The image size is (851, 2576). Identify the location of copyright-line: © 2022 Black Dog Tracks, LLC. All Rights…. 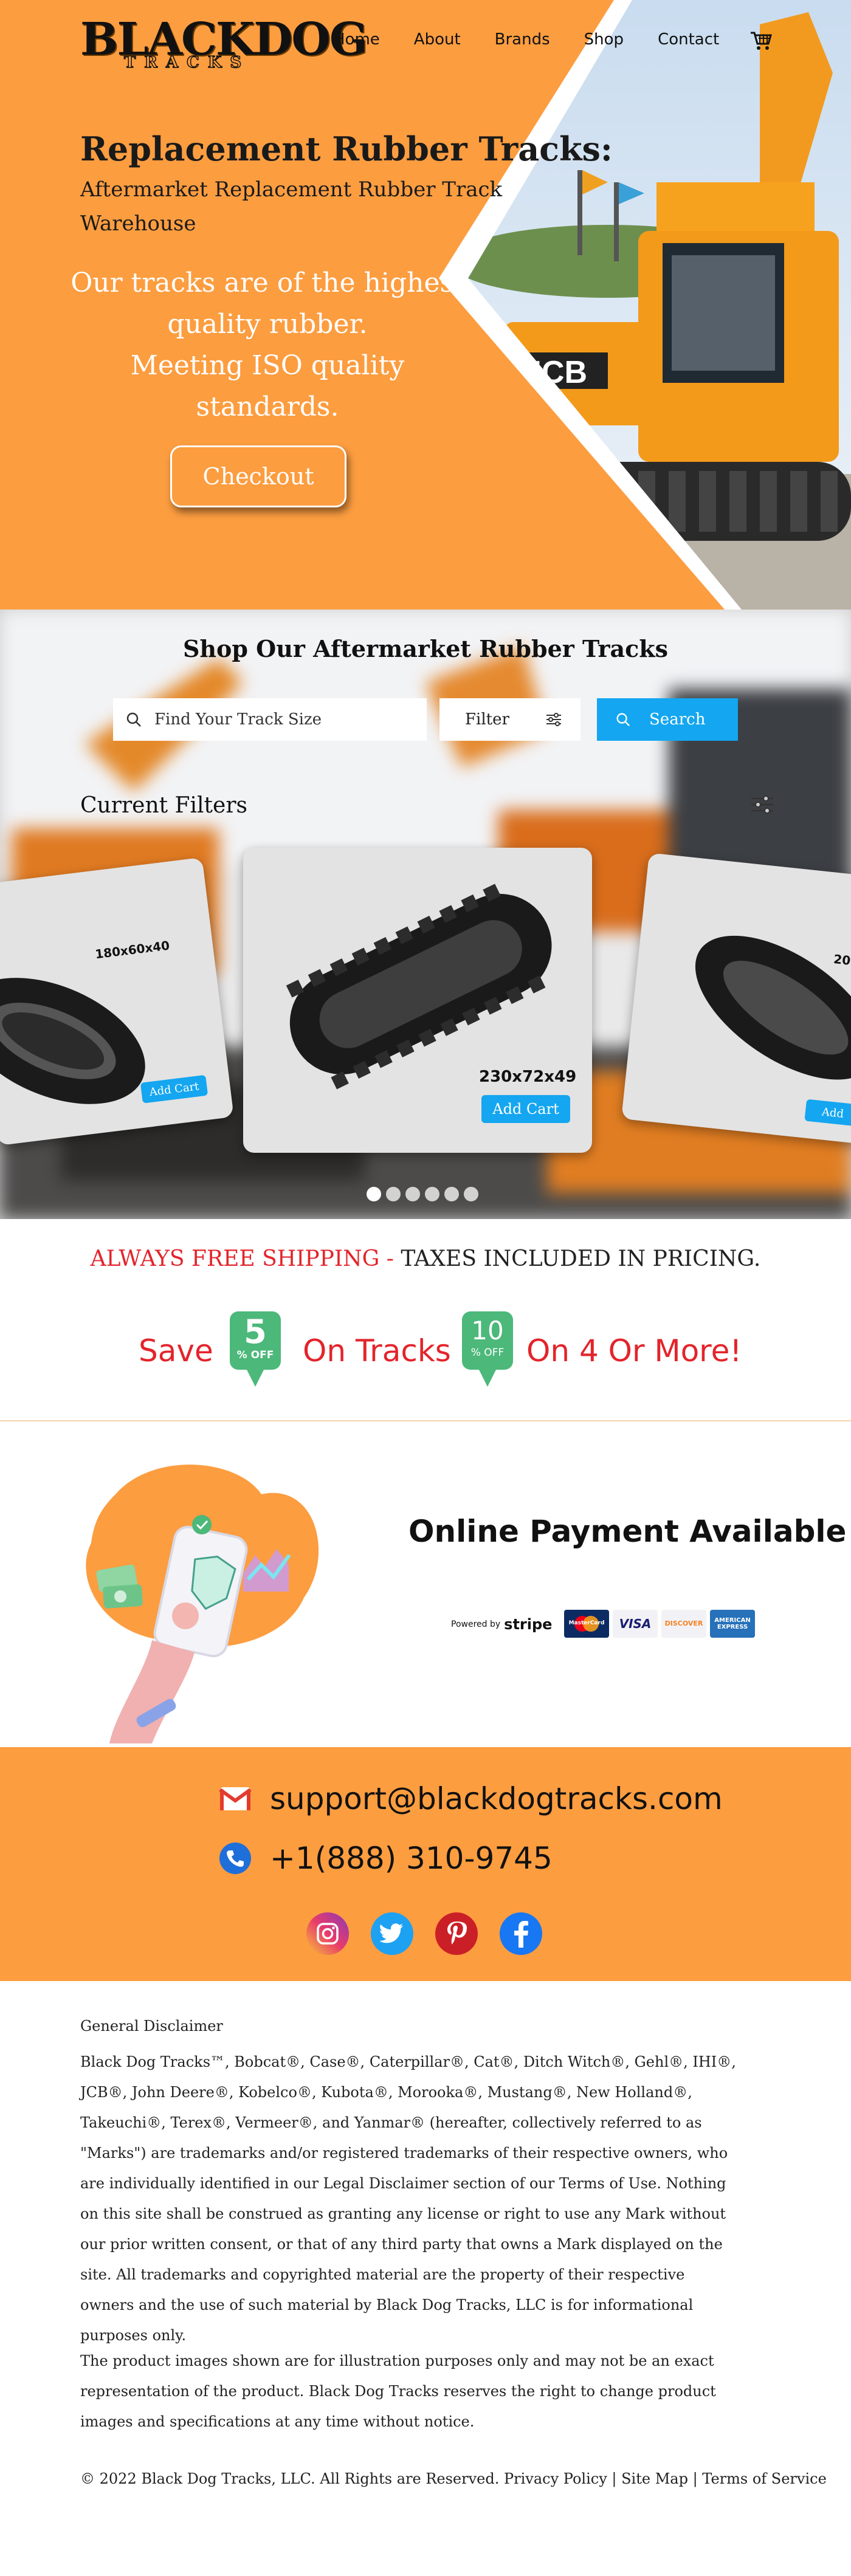
(454, 2478).